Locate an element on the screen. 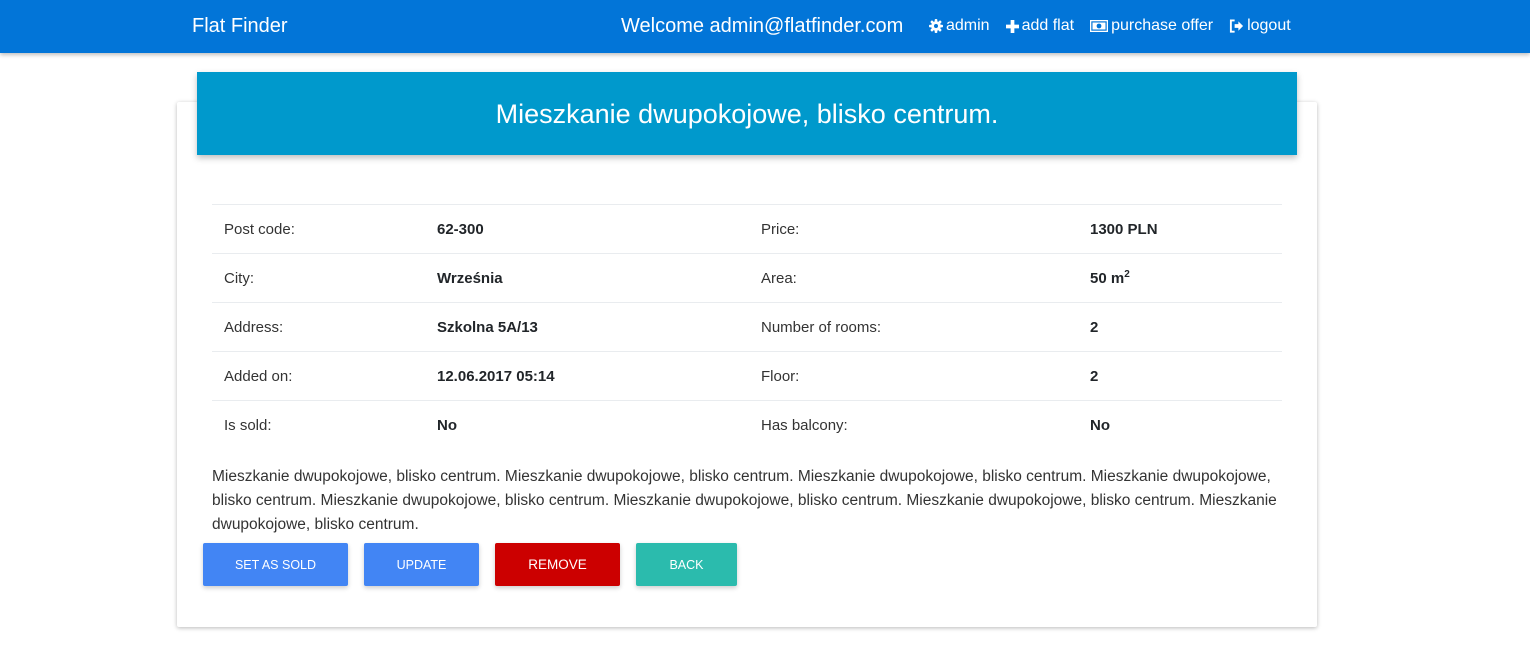 The image size is (1530, 653). nav-link-label: admin is located at coordinates (968, 25).